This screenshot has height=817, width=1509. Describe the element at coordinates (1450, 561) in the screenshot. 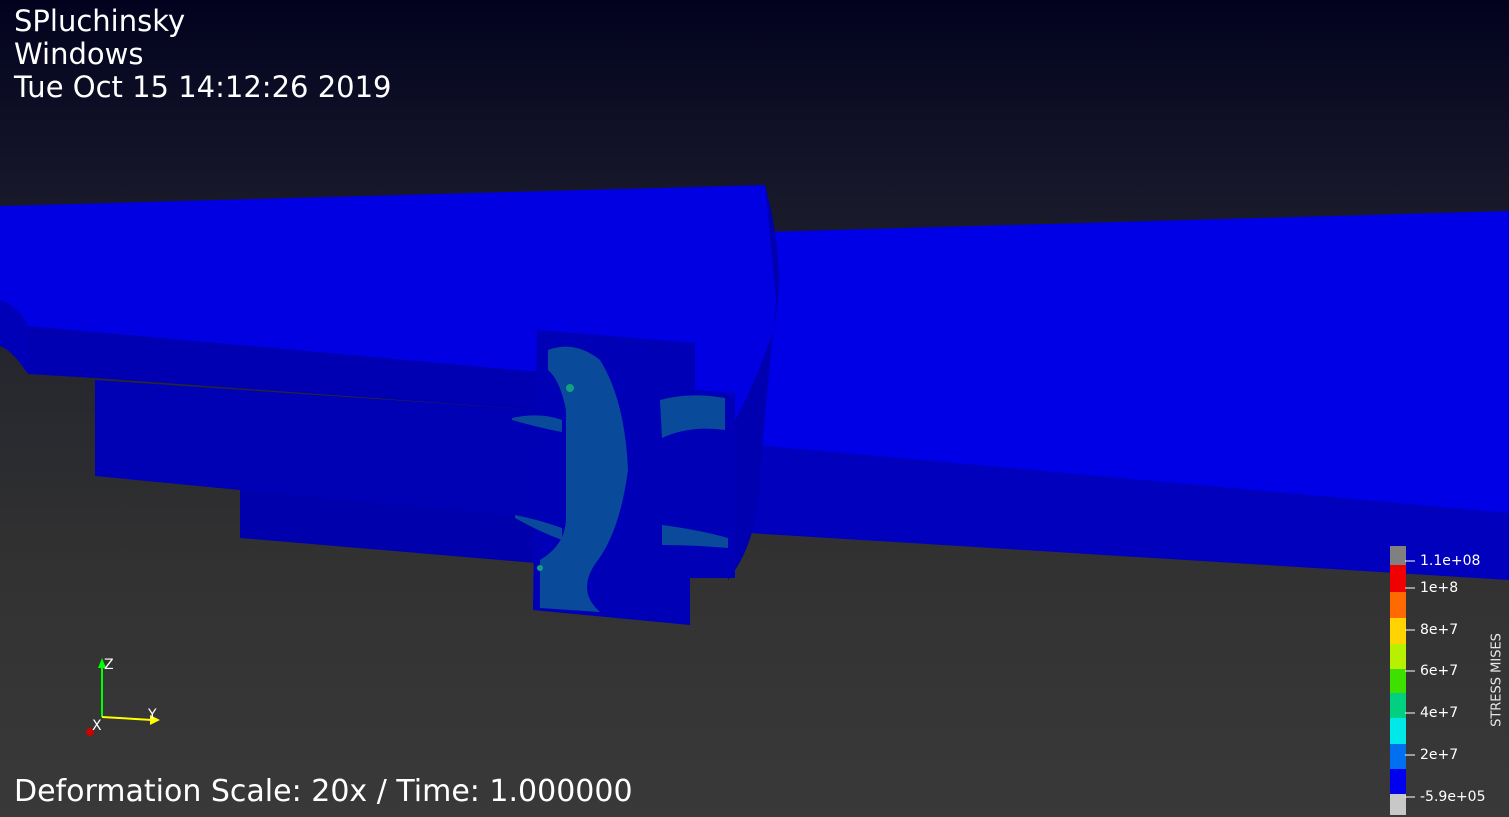

I see `legend-tick-label: 1.1e+08` at that location.